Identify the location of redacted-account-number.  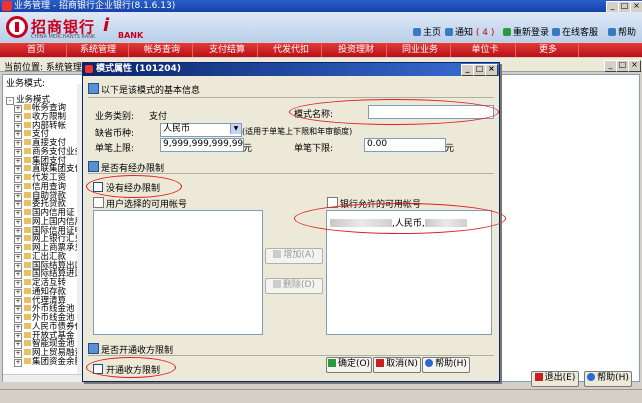
(445, 223).